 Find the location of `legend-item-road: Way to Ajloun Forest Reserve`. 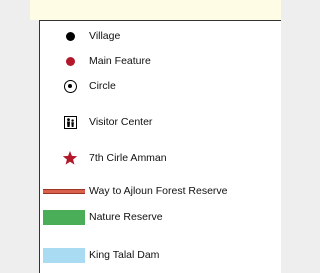

legend-item-road: Way to Ajloun Forest Reserve is located at coordinates (160, 191).